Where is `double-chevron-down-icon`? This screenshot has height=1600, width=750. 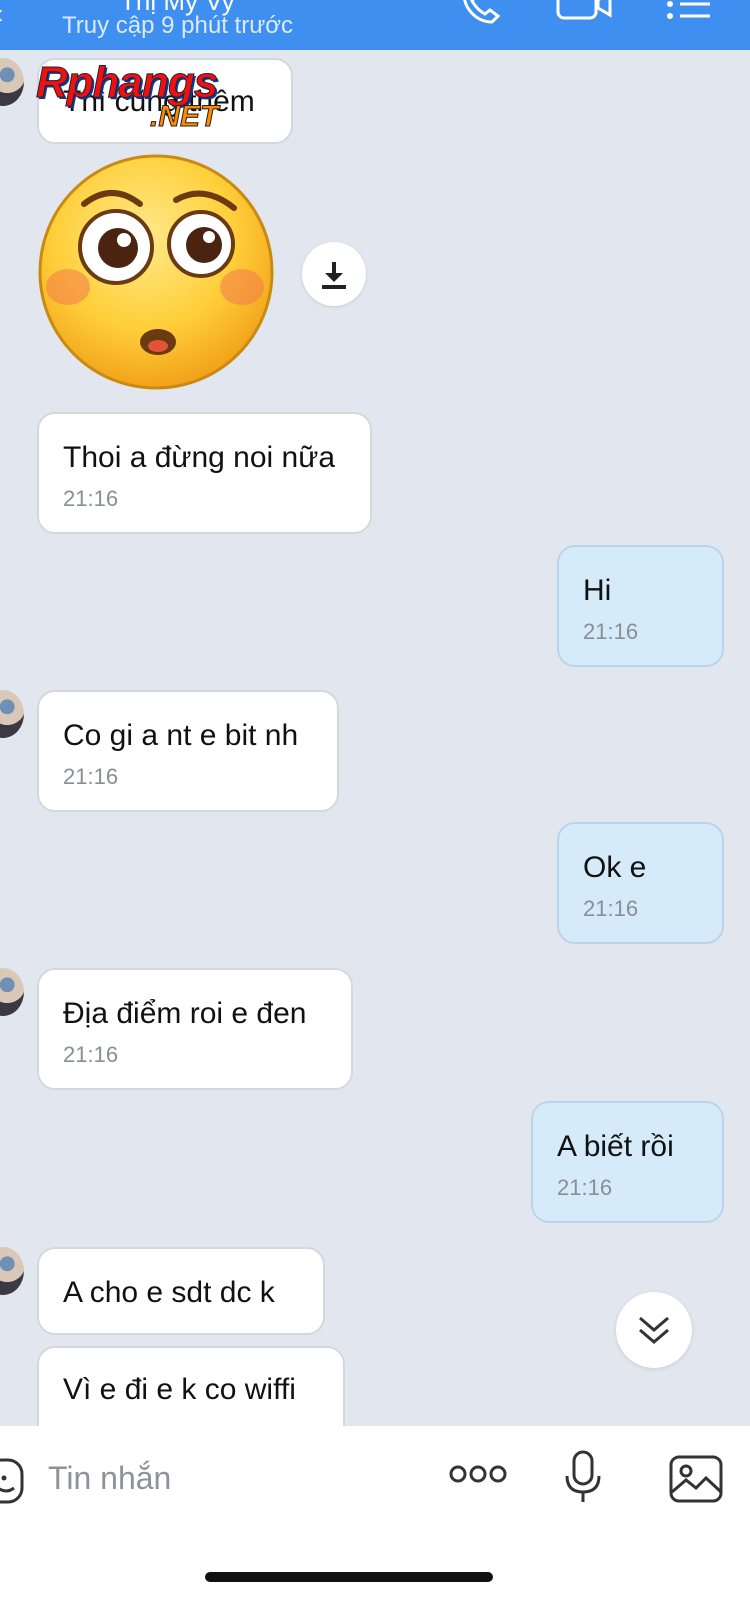
double-chevron-down-icon is located at coordinates (654, 1330).